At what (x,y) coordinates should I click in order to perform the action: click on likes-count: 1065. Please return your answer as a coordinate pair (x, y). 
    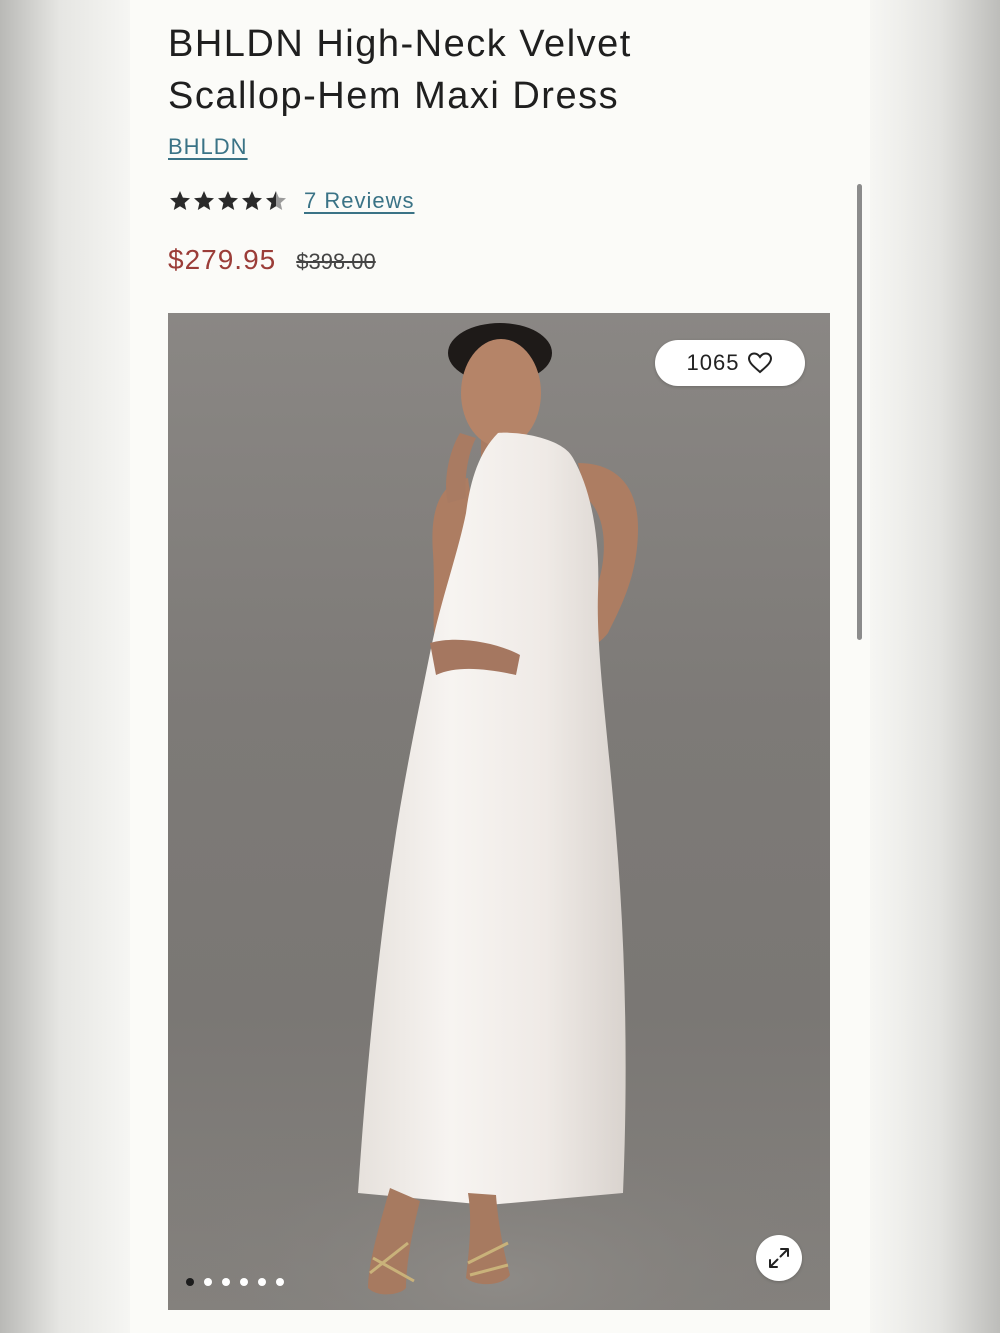
    Looking at the image, I should click on (713, 362).